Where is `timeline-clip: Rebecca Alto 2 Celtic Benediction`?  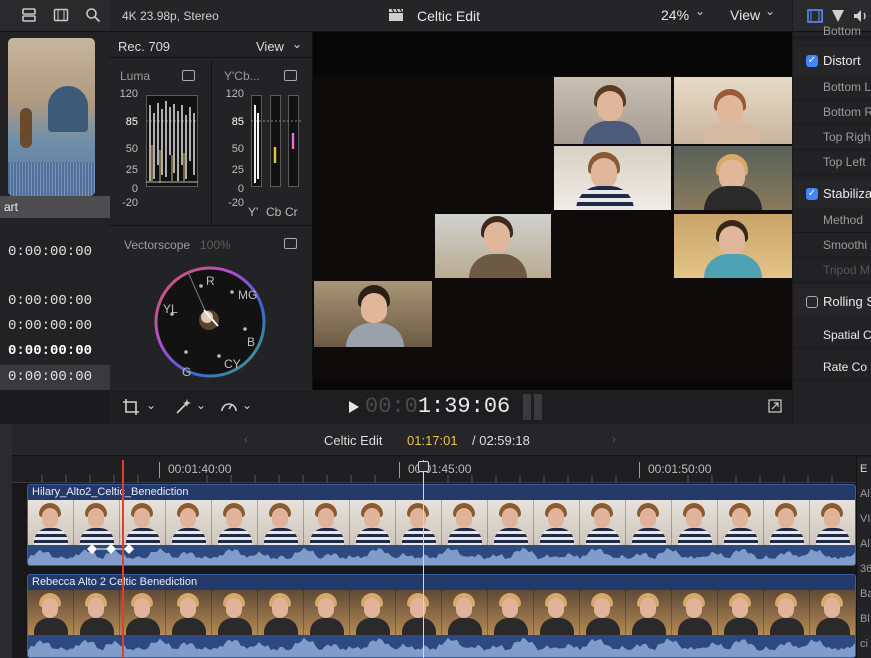 timeline-clip: Rebecca Alto 2 Celtic Benediction is located at coordinates (441, 616).